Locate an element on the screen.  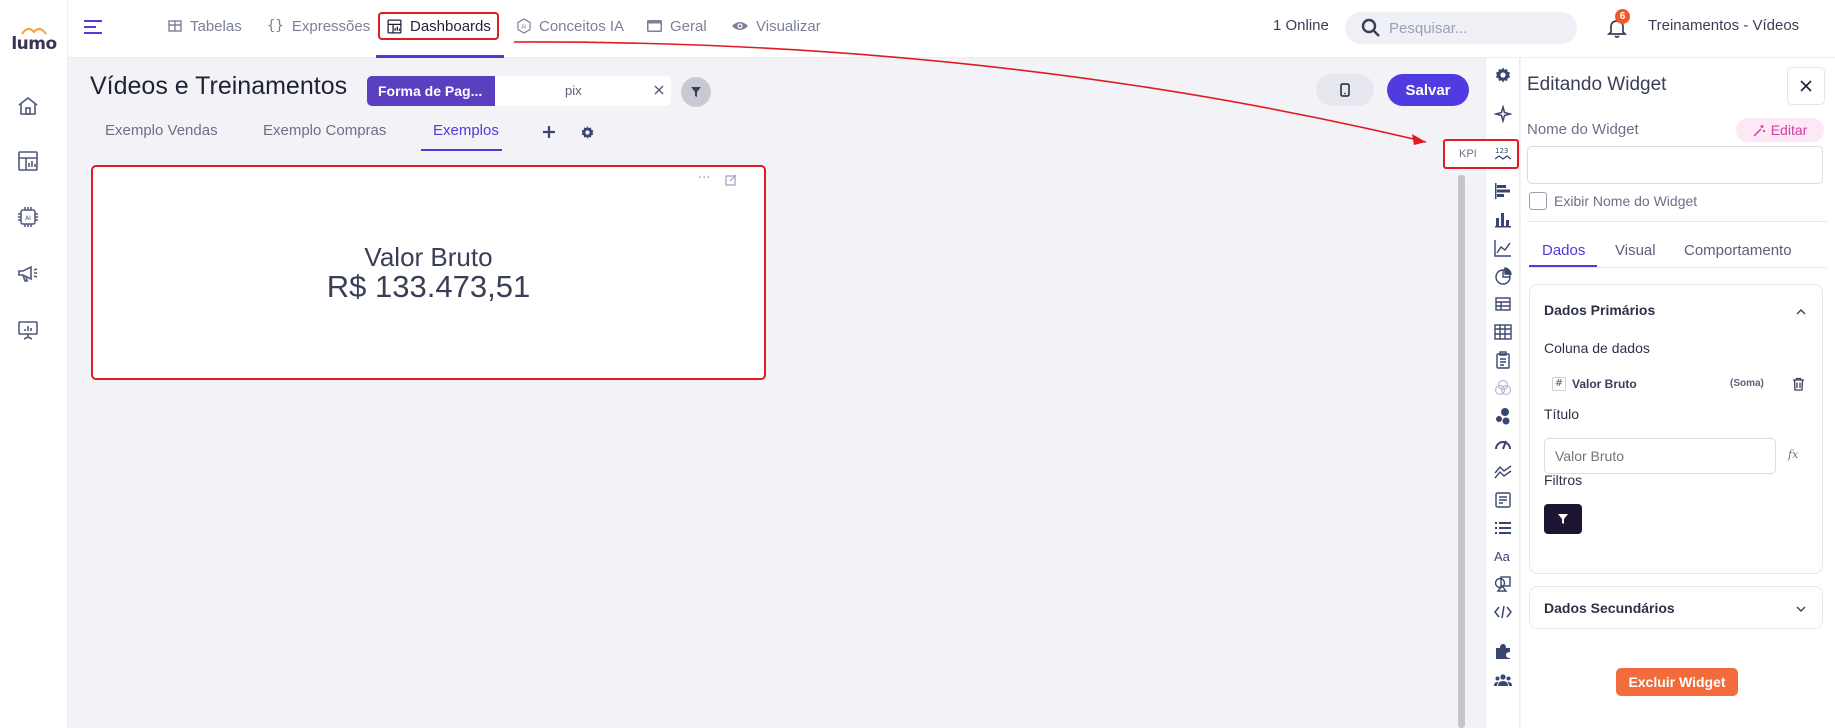
bar-chart-icon is located at coordinates (1503, 219).